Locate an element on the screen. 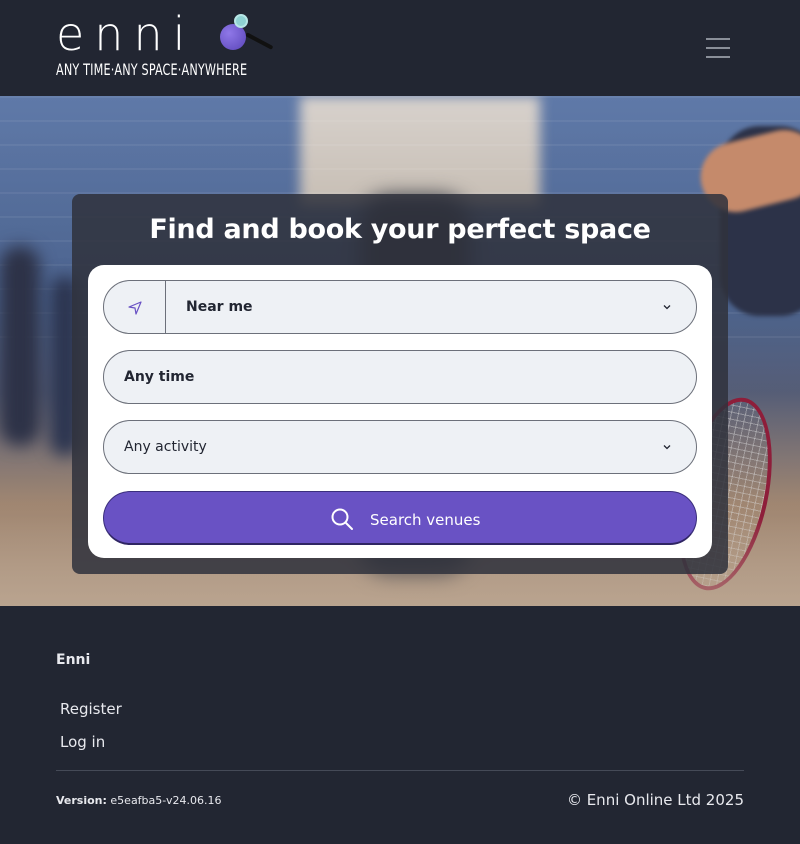  location-select: Near me is located at coordinates (400, 307).